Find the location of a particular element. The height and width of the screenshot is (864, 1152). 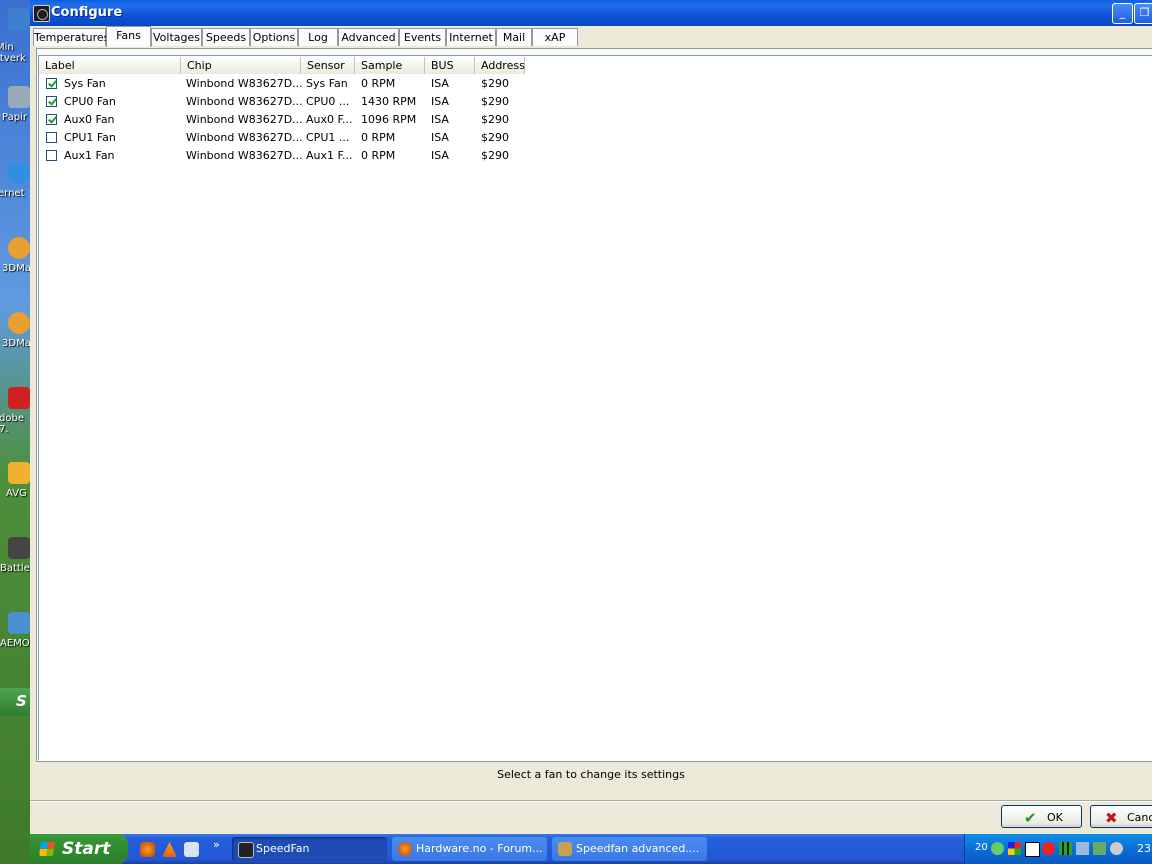

desktop-icon-label: 3DMa is located at coordinates (16, 268).